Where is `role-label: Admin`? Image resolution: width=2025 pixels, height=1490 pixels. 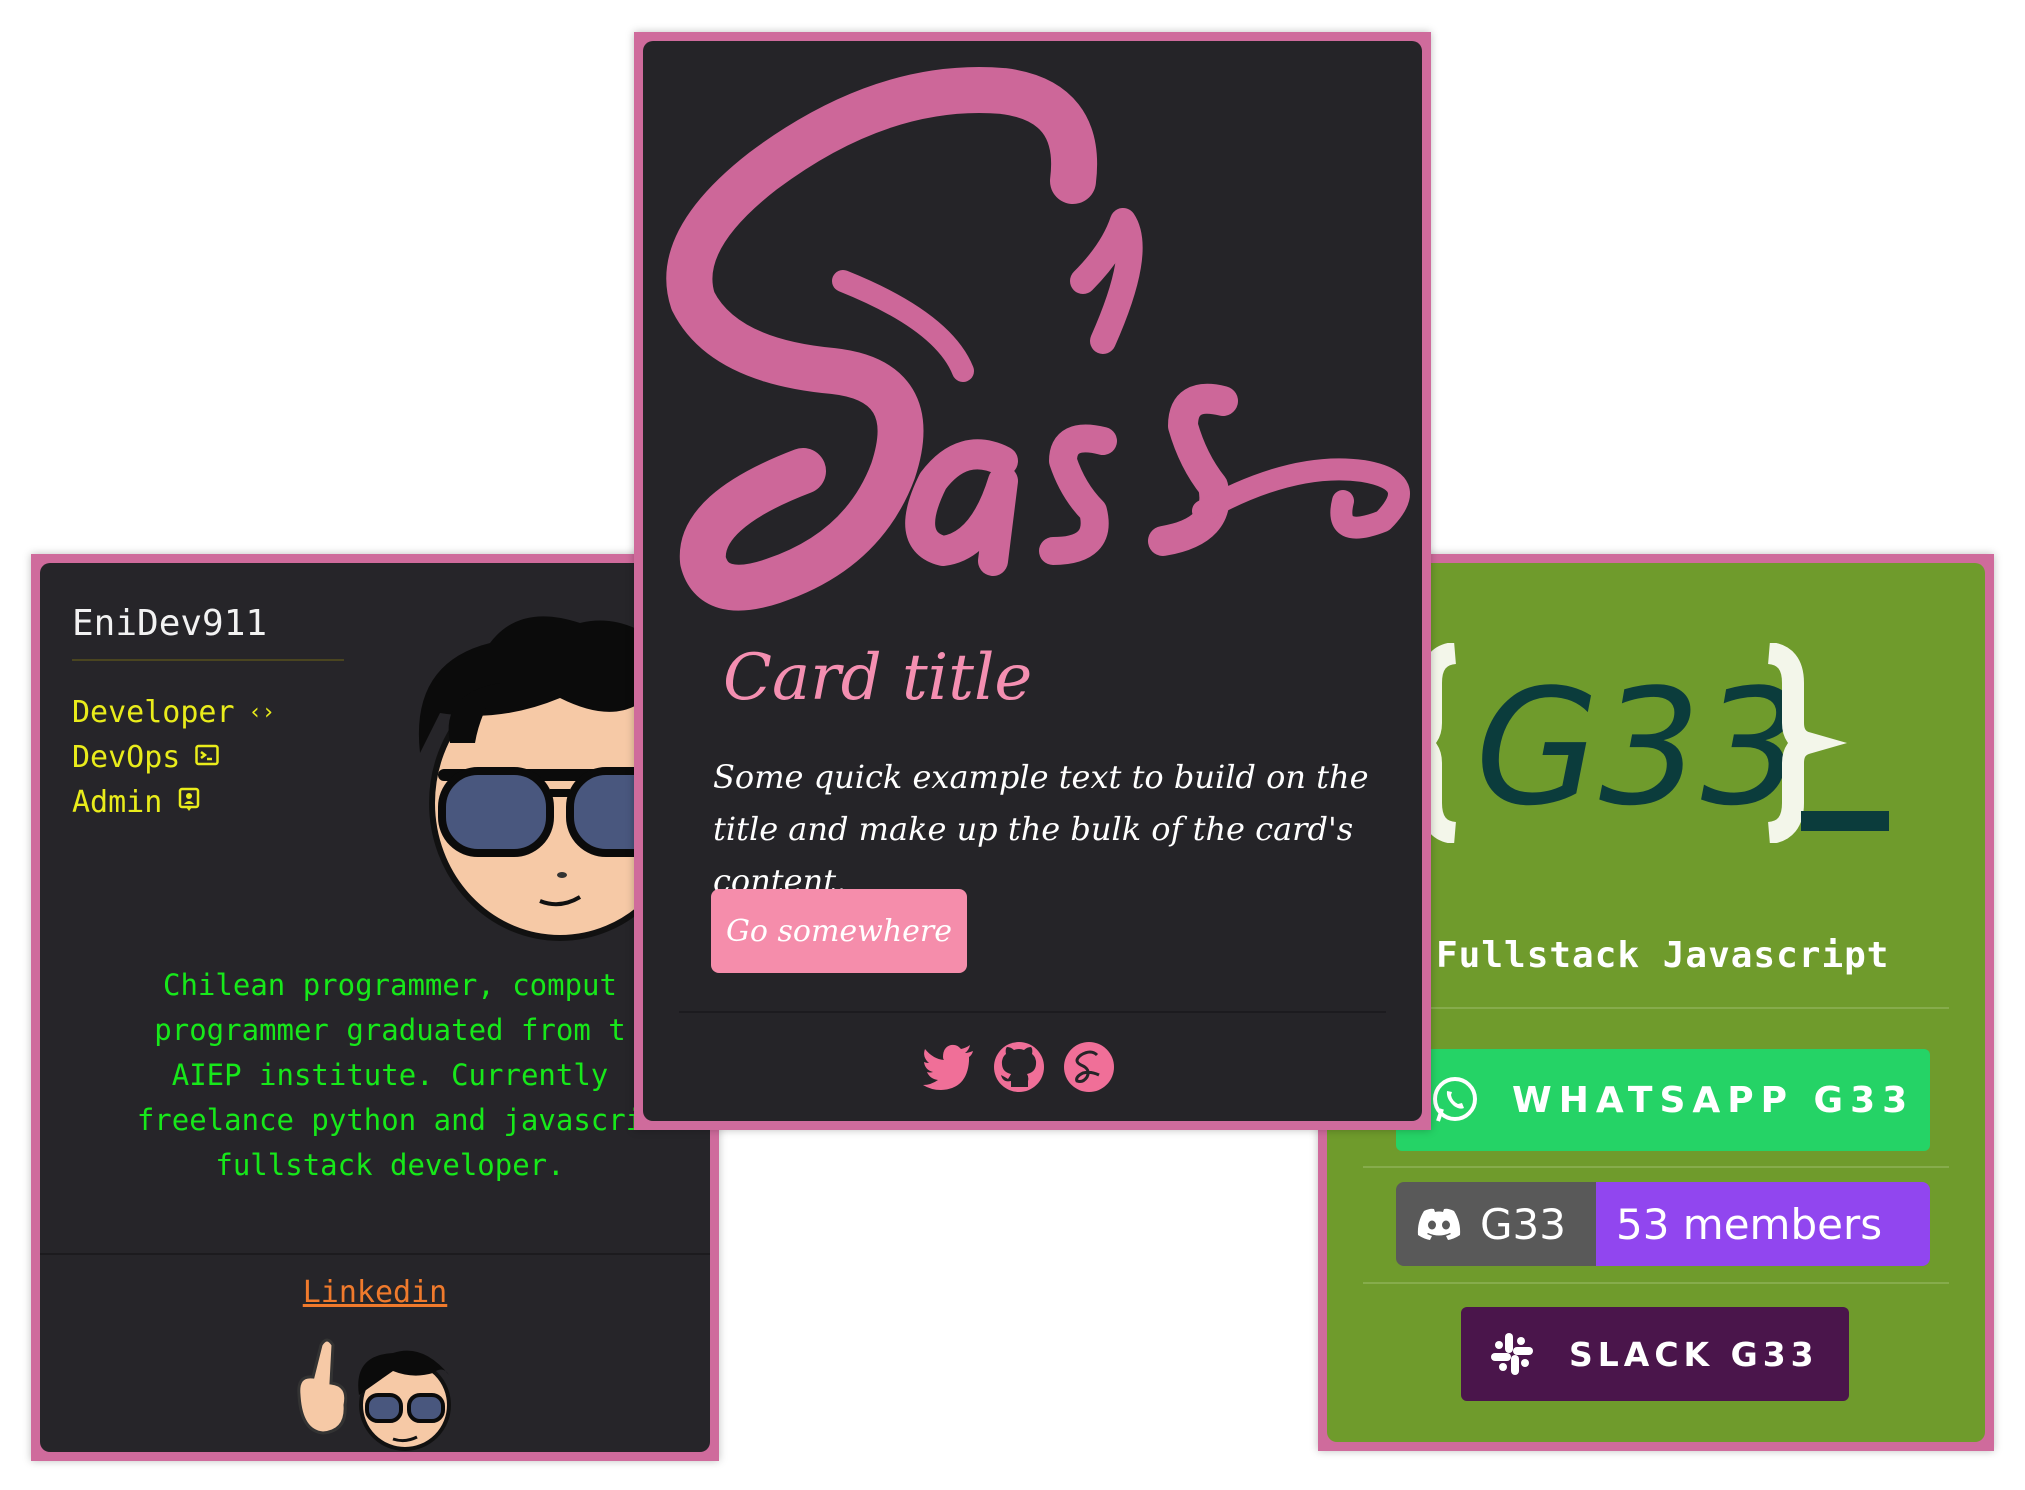
role-label: Admin is located at coordinates (117, 802).